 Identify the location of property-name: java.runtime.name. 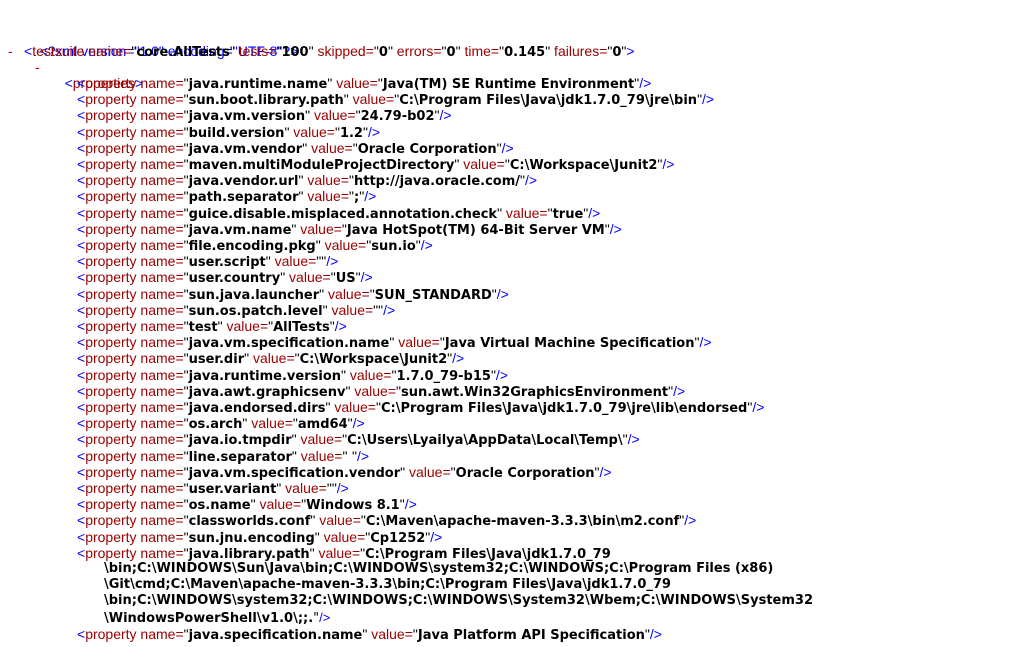
(258, 84).